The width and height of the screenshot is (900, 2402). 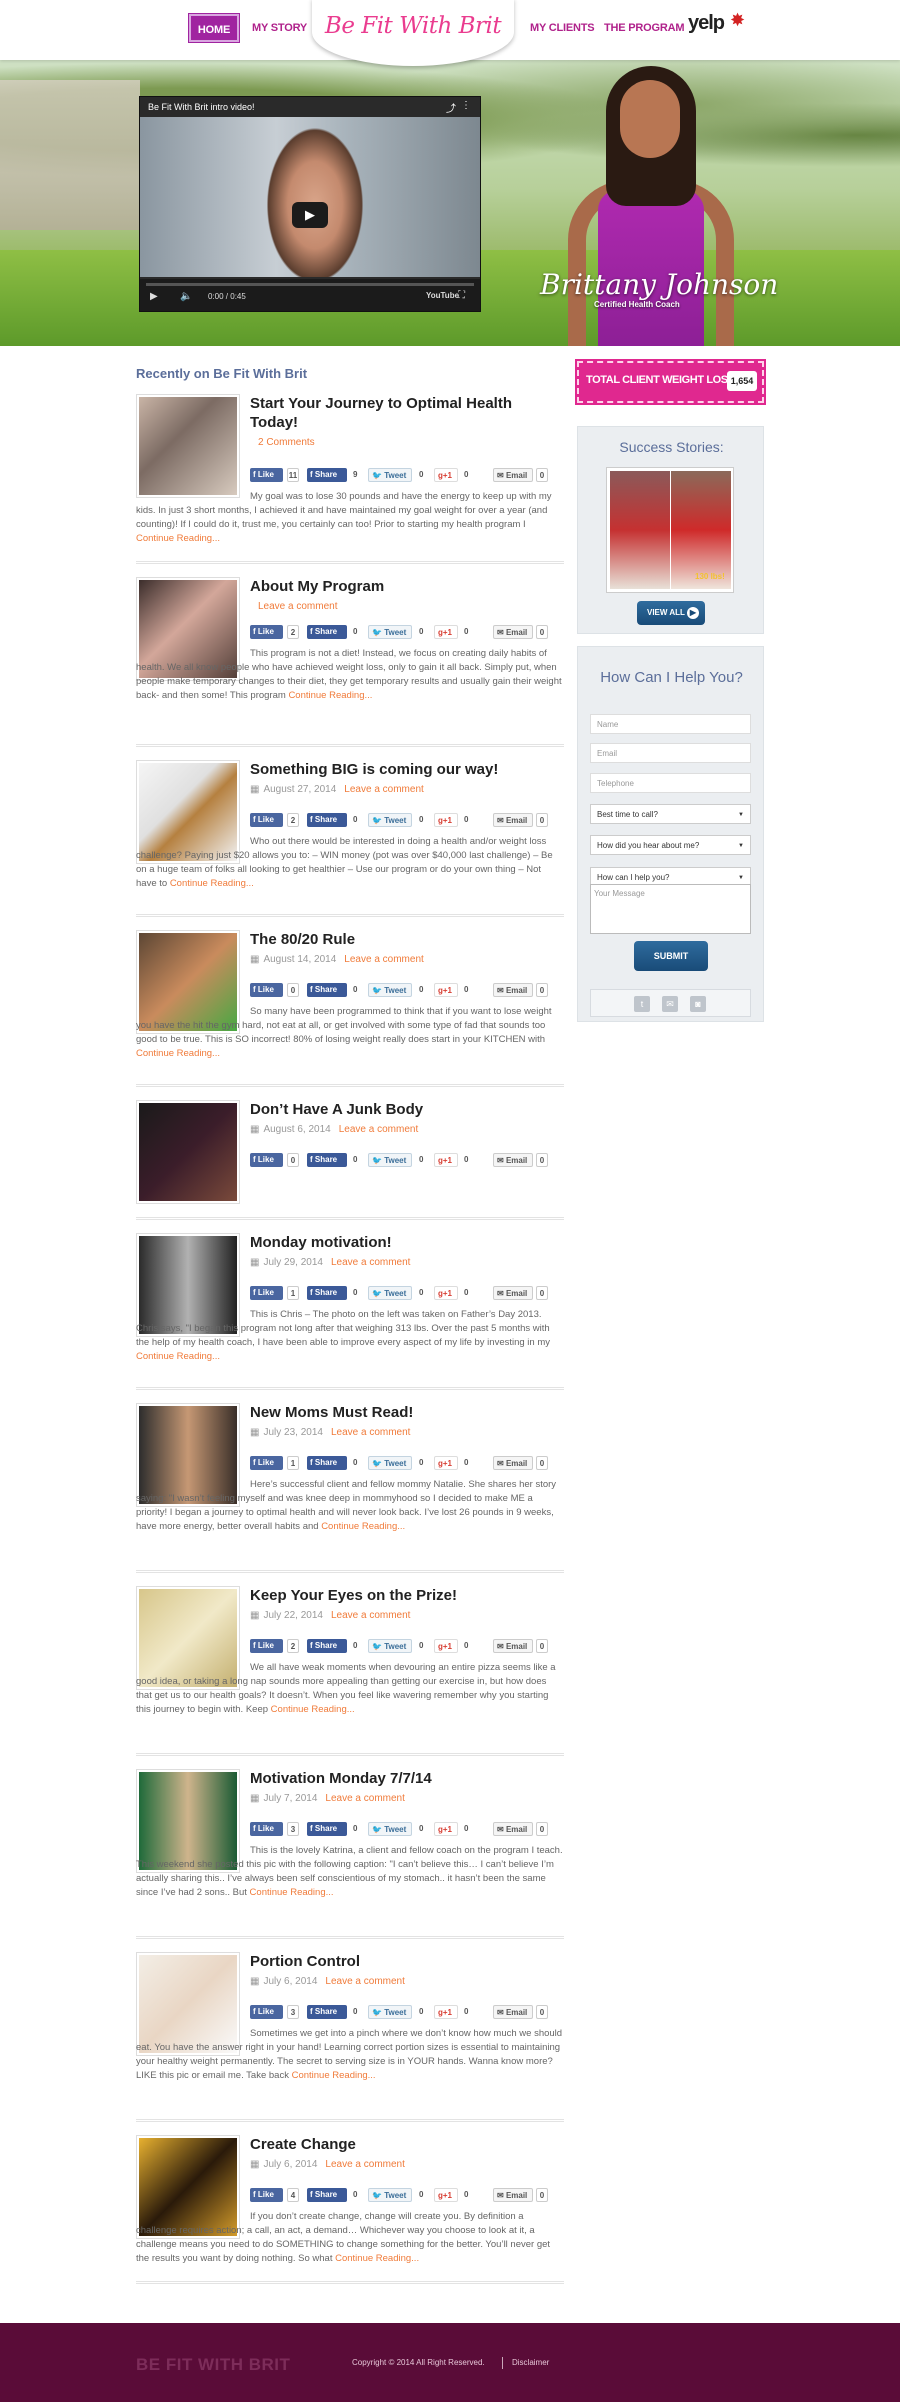 I want to click on referral-select: How did you hear about me? ▼, so click(x=670, y=845).